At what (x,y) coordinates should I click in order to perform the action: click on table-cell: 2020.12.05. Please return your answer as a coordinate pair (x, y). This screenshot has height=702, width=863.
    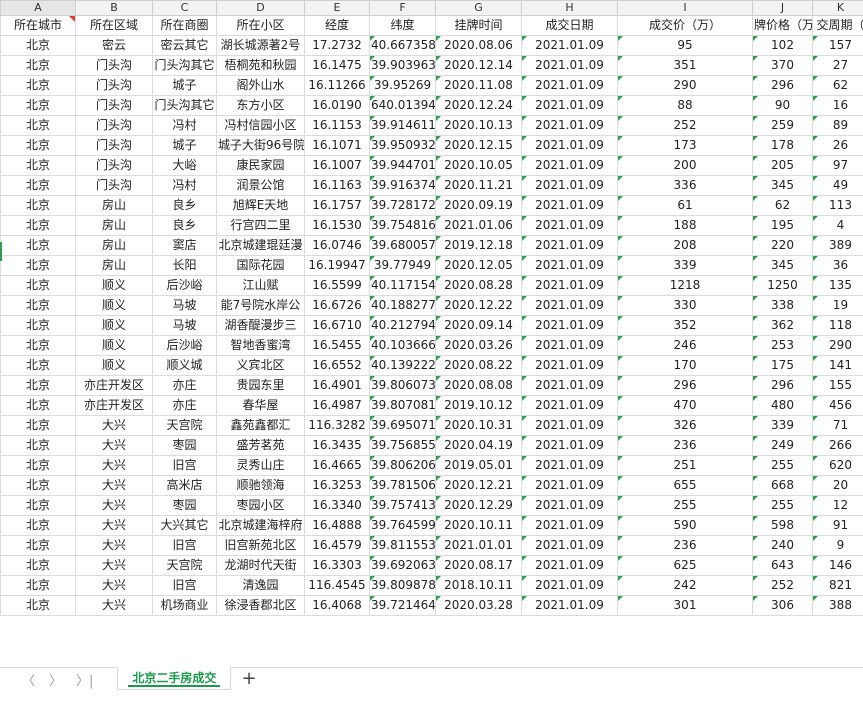
    Looking at the image, I should click on (479, 266).